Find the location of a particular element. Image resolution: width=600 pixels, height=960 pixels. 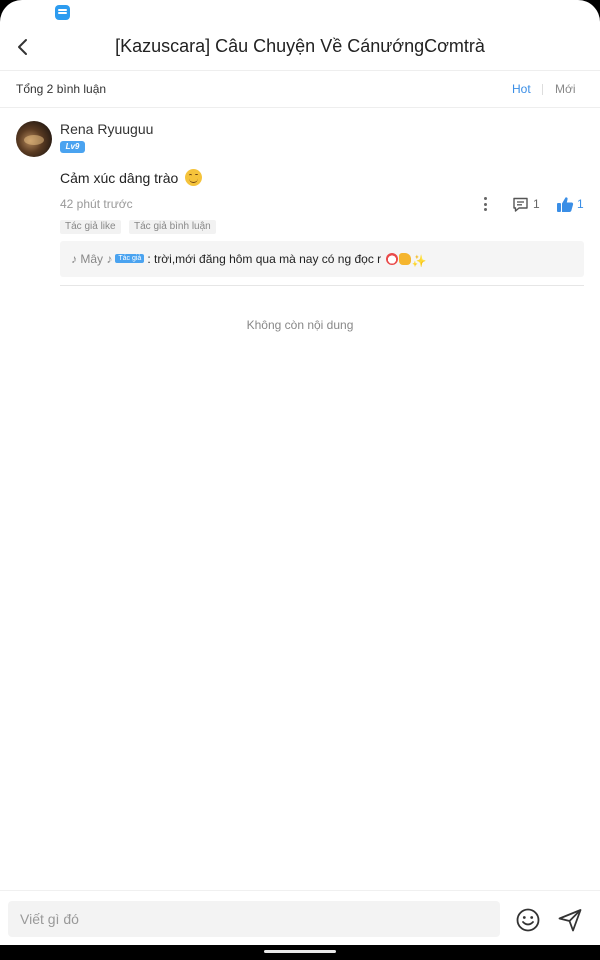

send-button is located at coordinates (570, 920).